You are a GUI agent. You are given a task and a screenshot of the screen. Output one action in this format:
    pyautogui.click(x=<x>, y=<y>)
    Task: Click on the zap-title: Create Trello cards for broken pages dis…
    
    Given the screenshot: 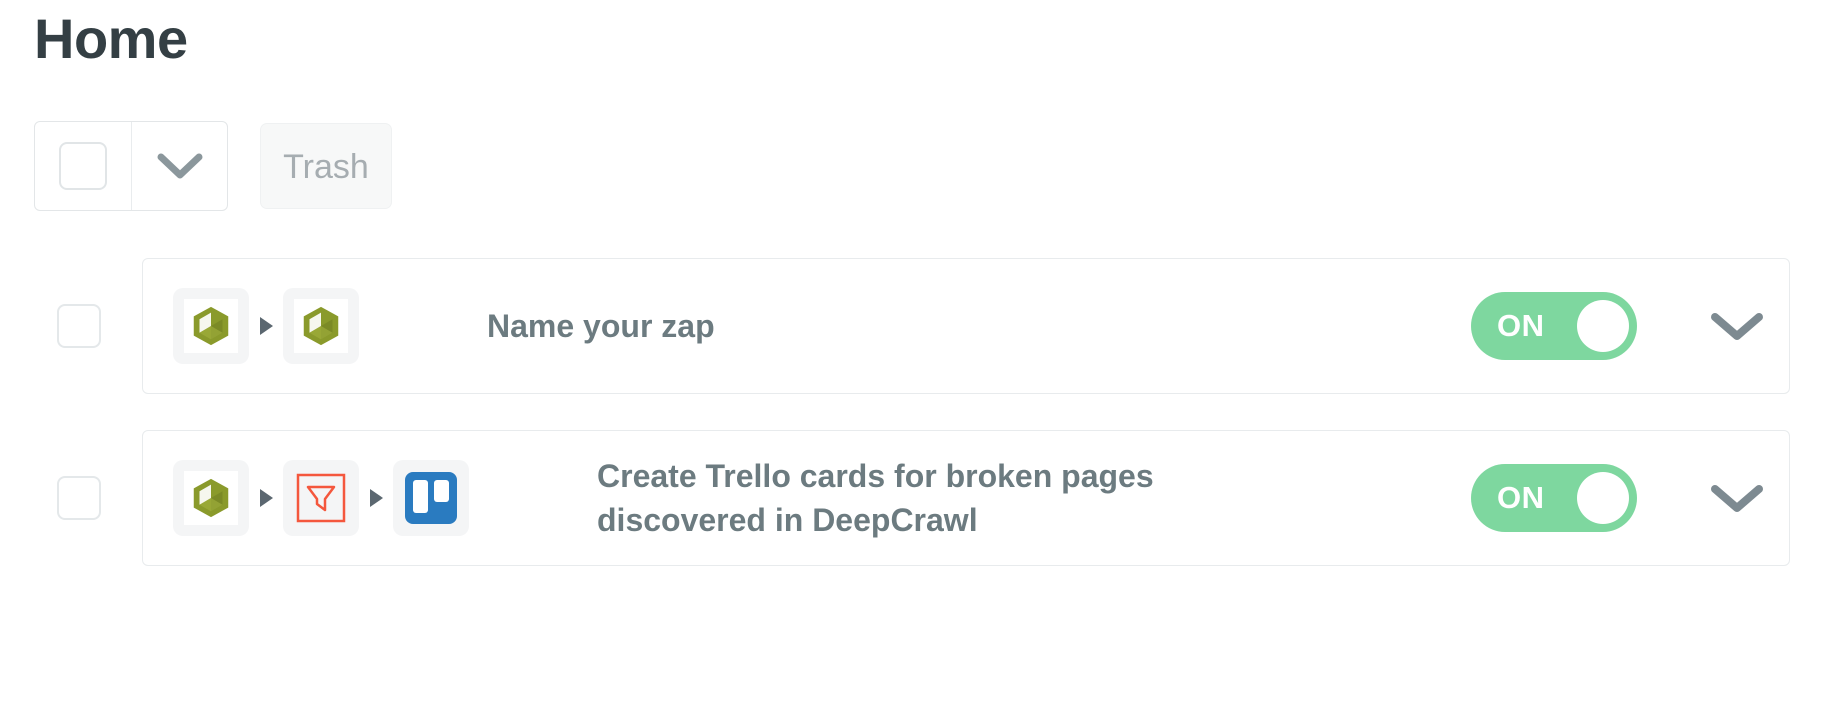 What is the action you would take?
    pyautogui.click(x=875, y=498)
    